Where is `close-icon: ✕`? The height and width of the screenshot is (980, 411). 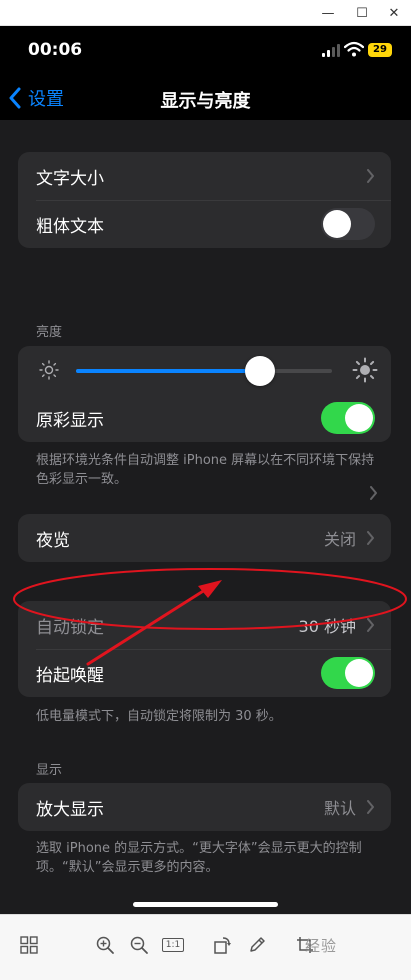 close-icon: ✕ is located at coordinates (394, 13).